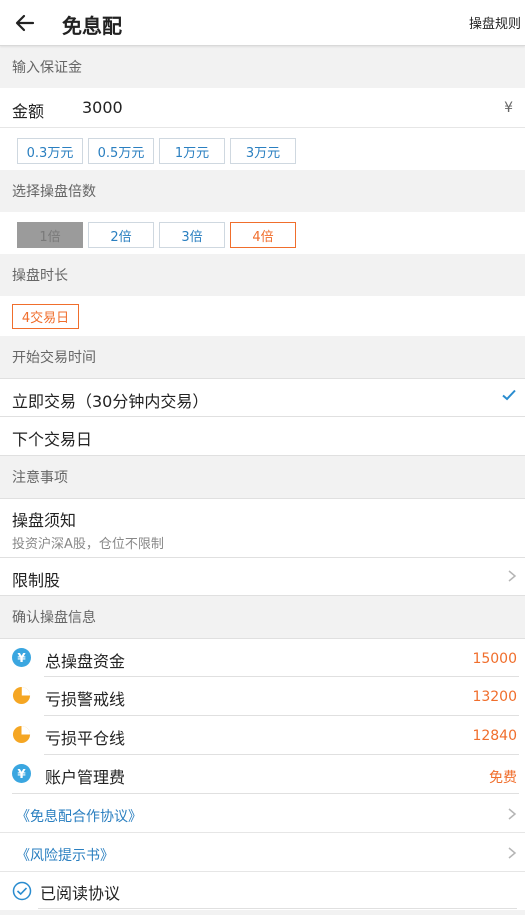  I want to click on info-row-total-capital: ¥ 总操盘资金 15000, so click(262, 657).